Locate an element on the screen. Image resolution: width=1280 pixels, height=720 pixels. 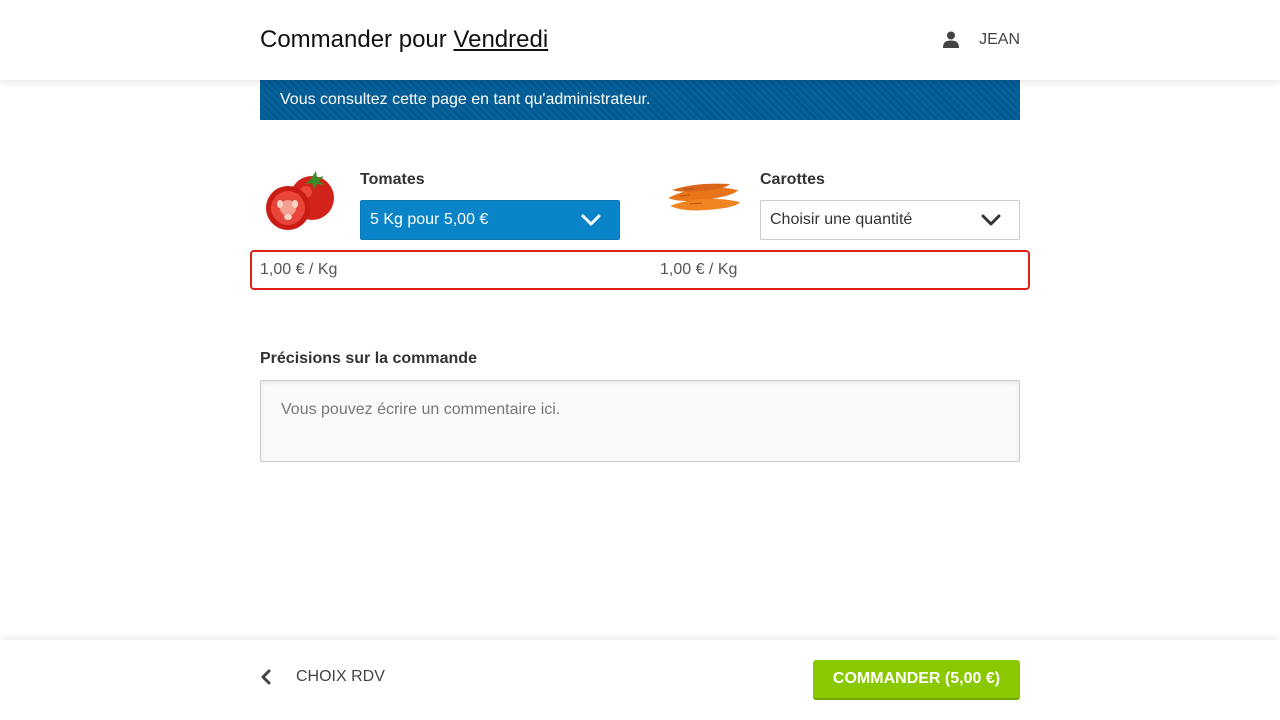
selected-quantity: 5 Kg pour 5,00 € is located at coordinates (429, 219).